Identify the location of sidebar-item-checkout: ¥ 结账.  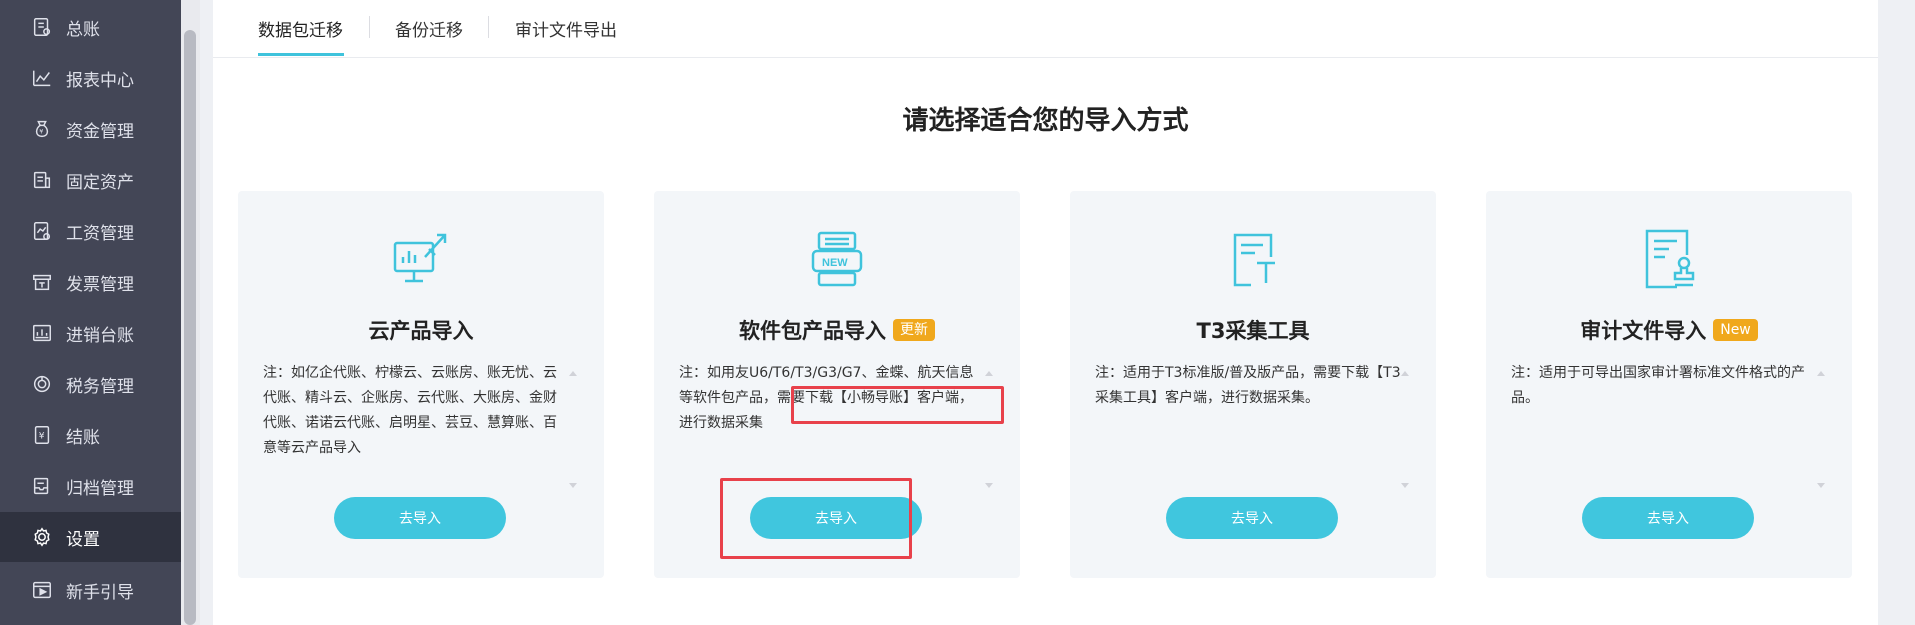
(90, 435).